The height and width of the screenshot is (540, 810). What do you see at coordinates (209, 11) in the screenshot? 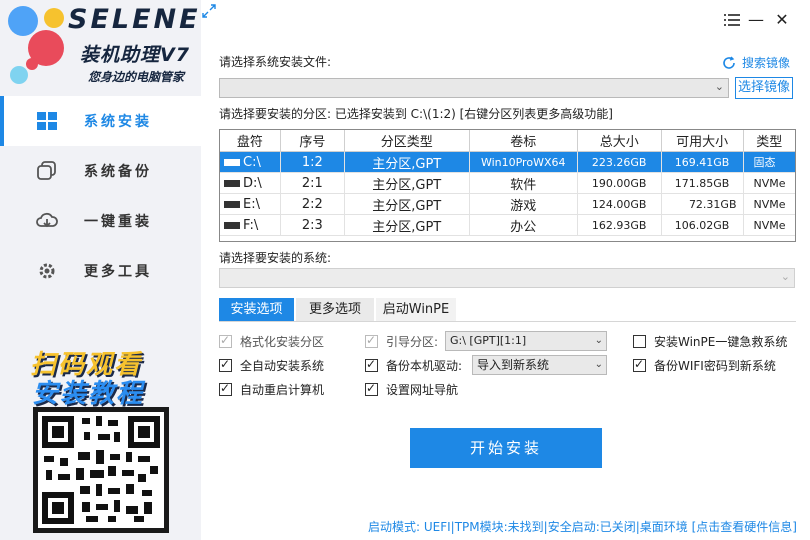
I see `expand-icon` at bounding box center [209, 11].